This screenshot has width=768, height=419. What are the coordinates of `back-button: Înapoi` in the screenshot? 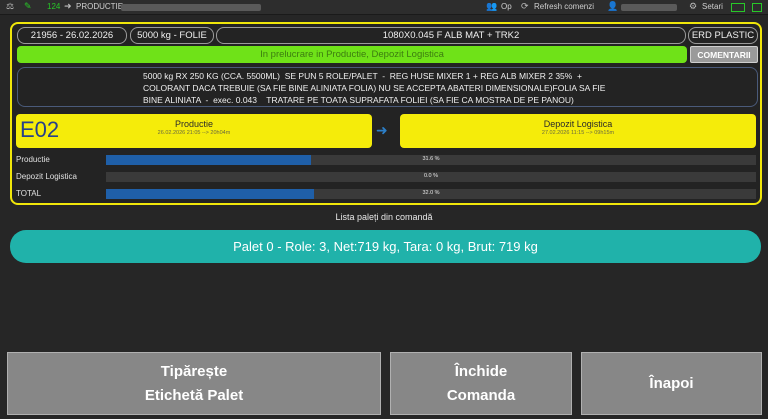 It's located at (671, 383).